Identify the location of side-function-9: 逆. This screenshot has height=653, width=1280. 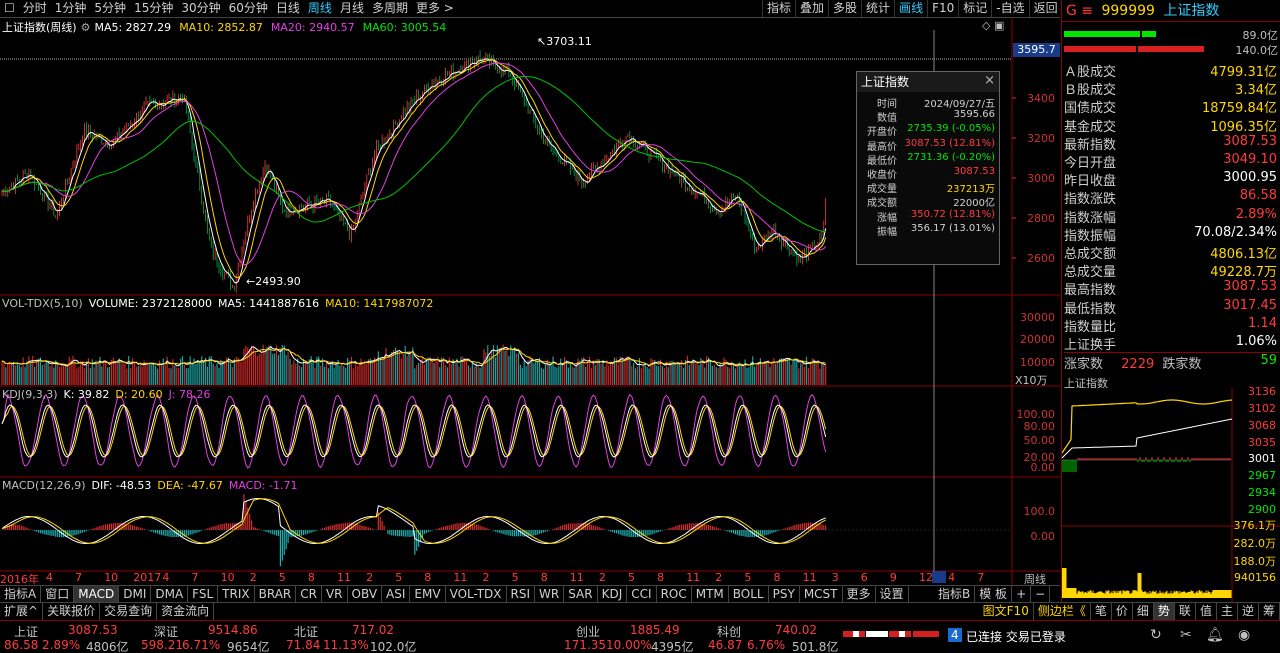
(1248, 611).